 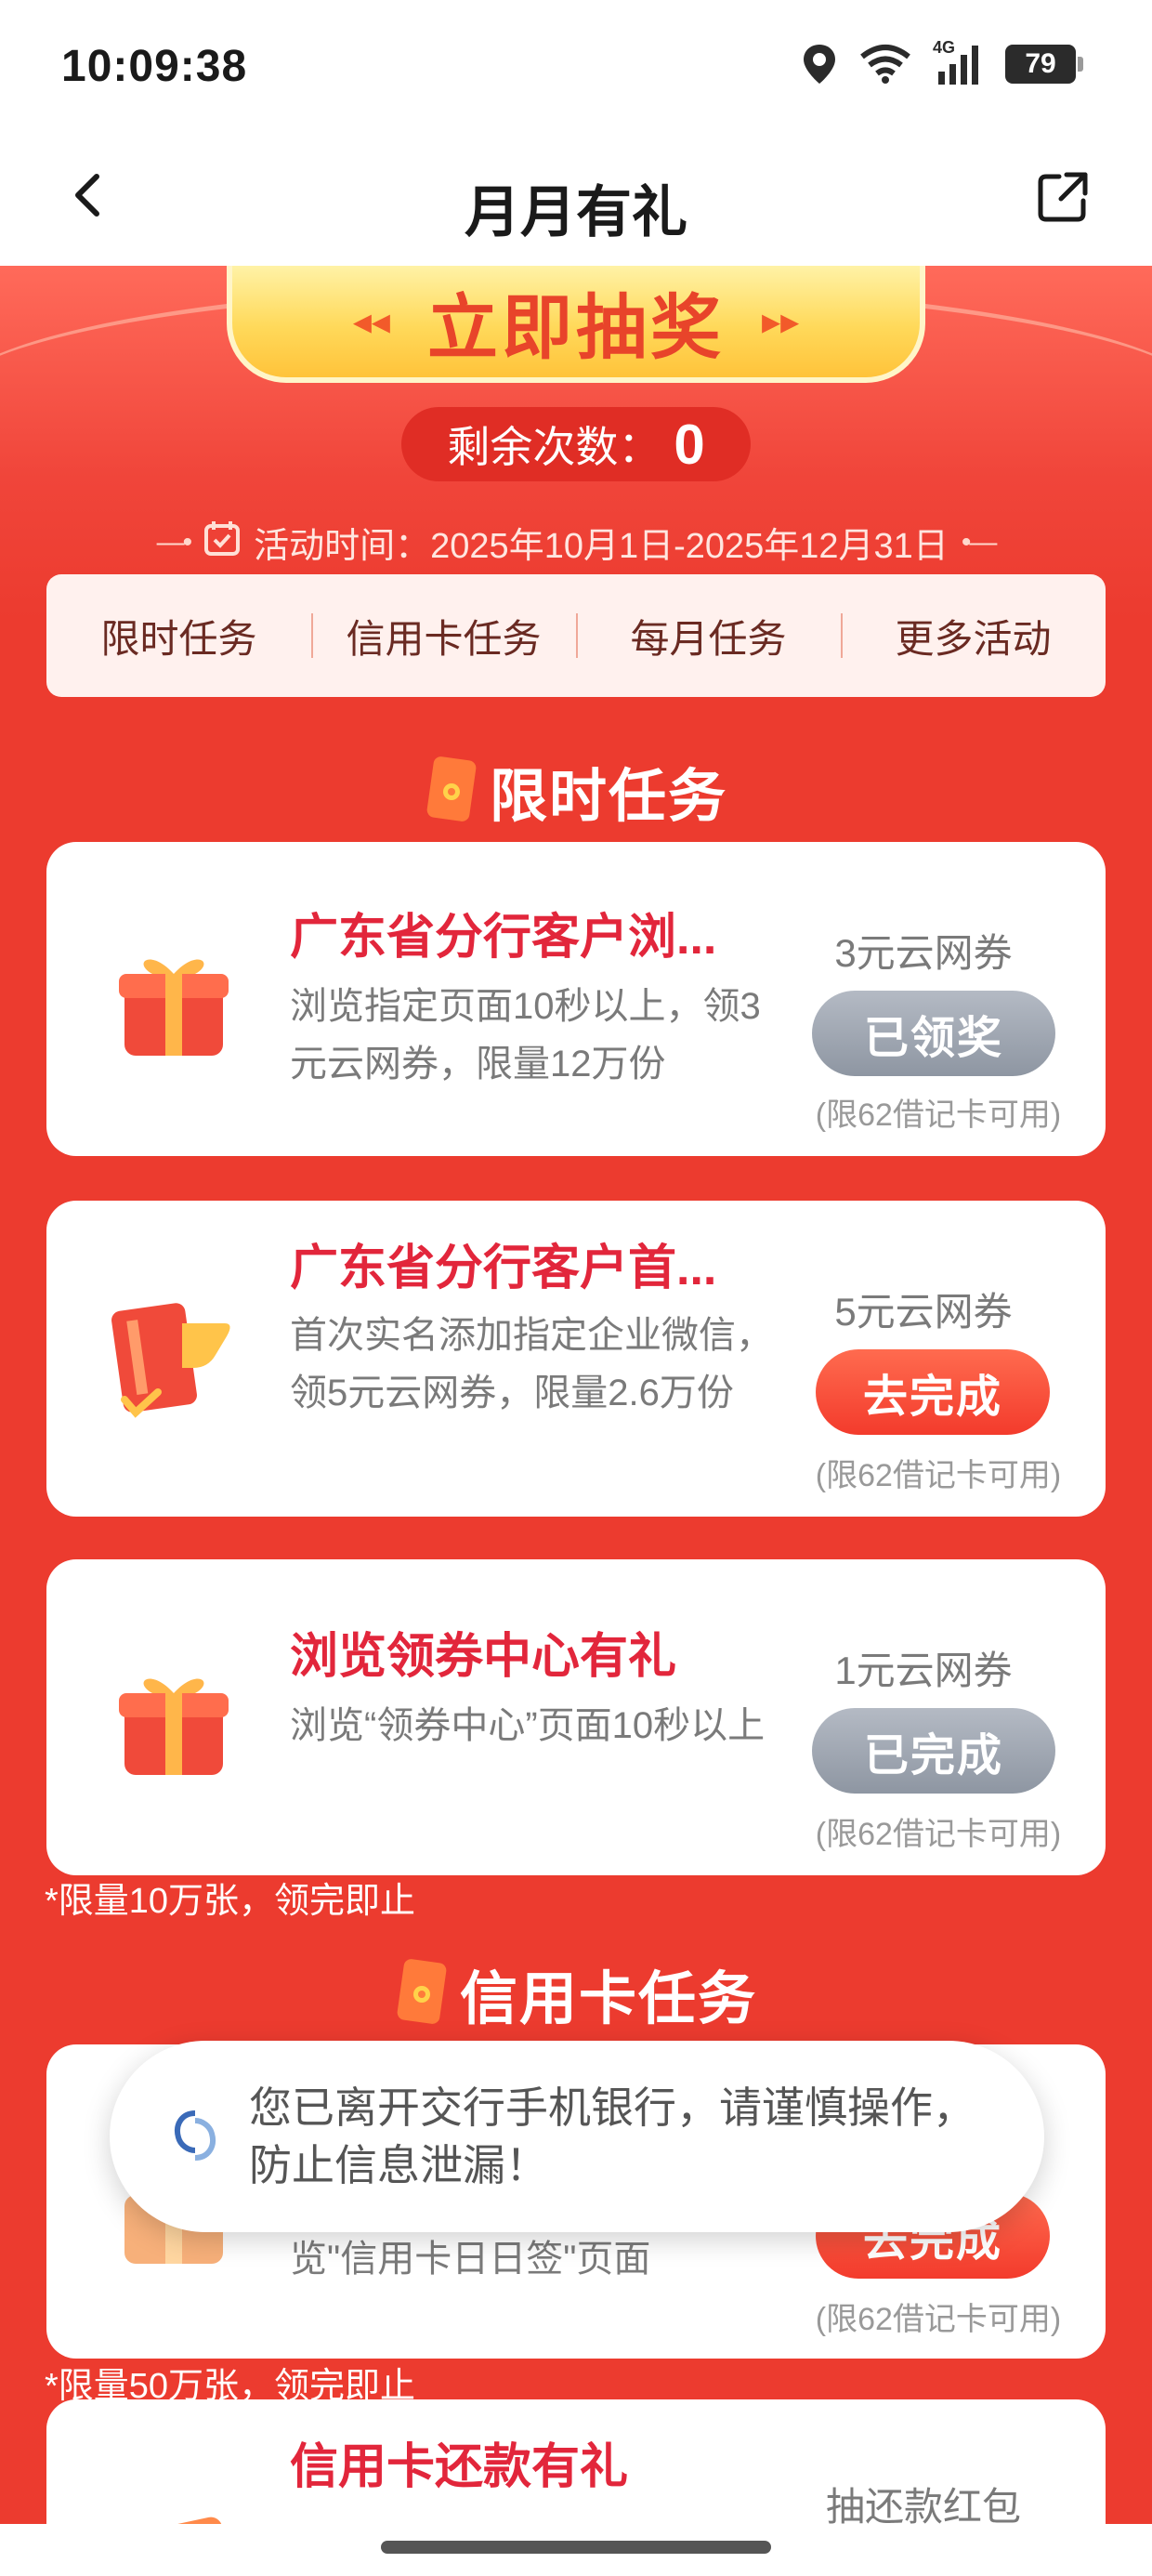 I want to click on toast-message: 您已离开交行手机银行，请谨慎操作，防止信息泄漏！, so click(x=612, y=2136).